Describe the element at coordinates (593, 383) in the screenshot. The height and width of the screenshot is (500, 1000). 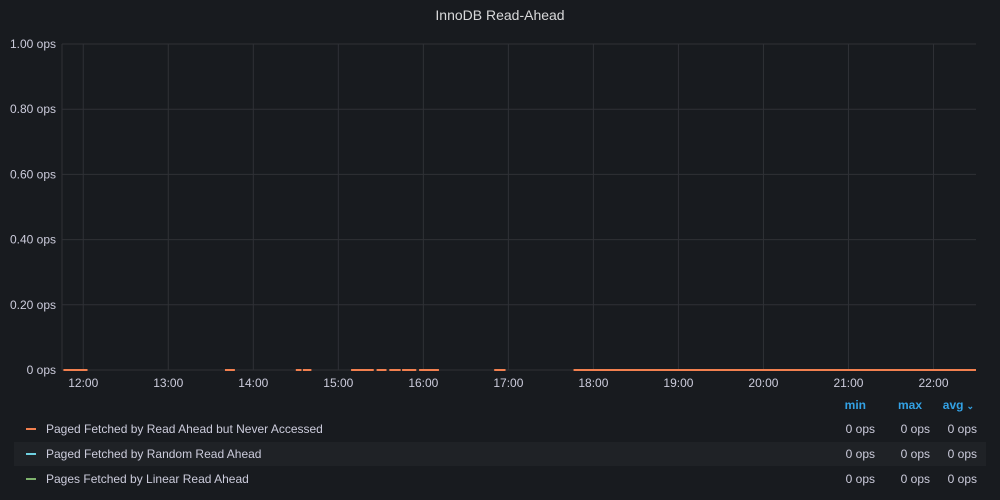
I see `x-tick-label: 18:00` at that location.